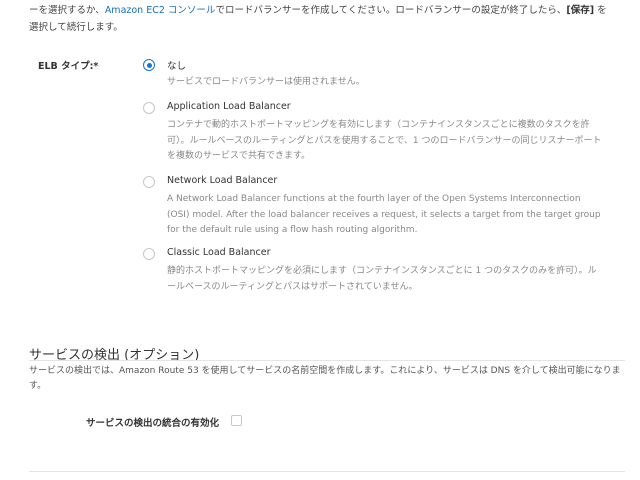 The image size is (640, 480). I want to click on intro-text-end: を, so click(600, 10).